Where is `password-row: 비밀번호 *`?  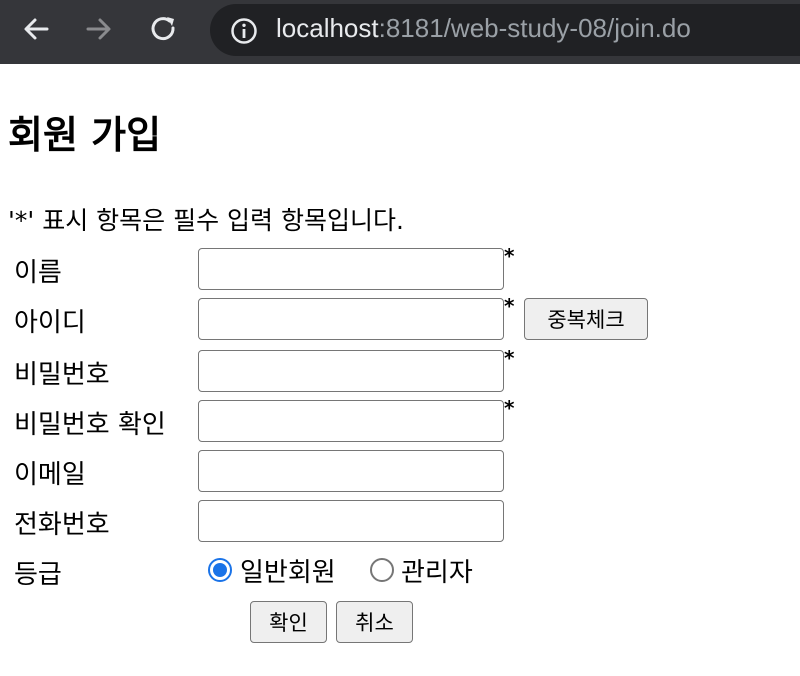 password-row: 비밀번호 * is located at coordinates (400, 371).